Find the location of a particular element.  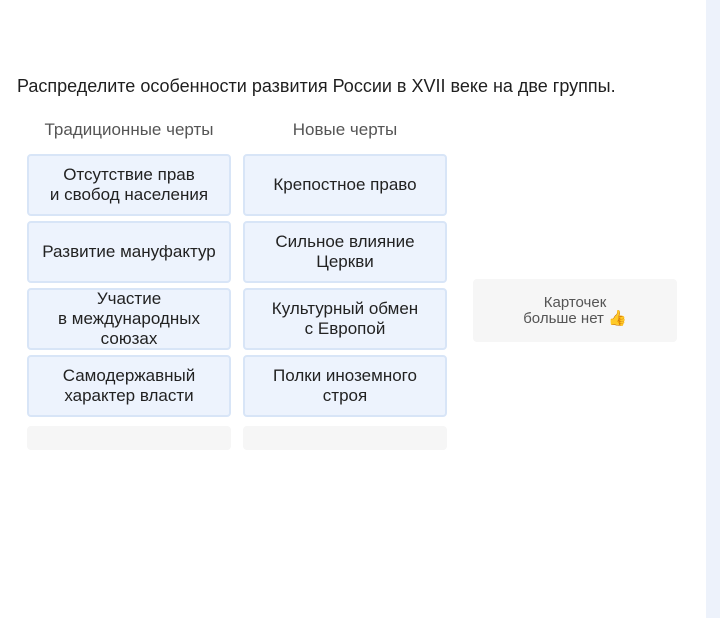

column-header-new: Новые черты is located at coordinates (345, 129).